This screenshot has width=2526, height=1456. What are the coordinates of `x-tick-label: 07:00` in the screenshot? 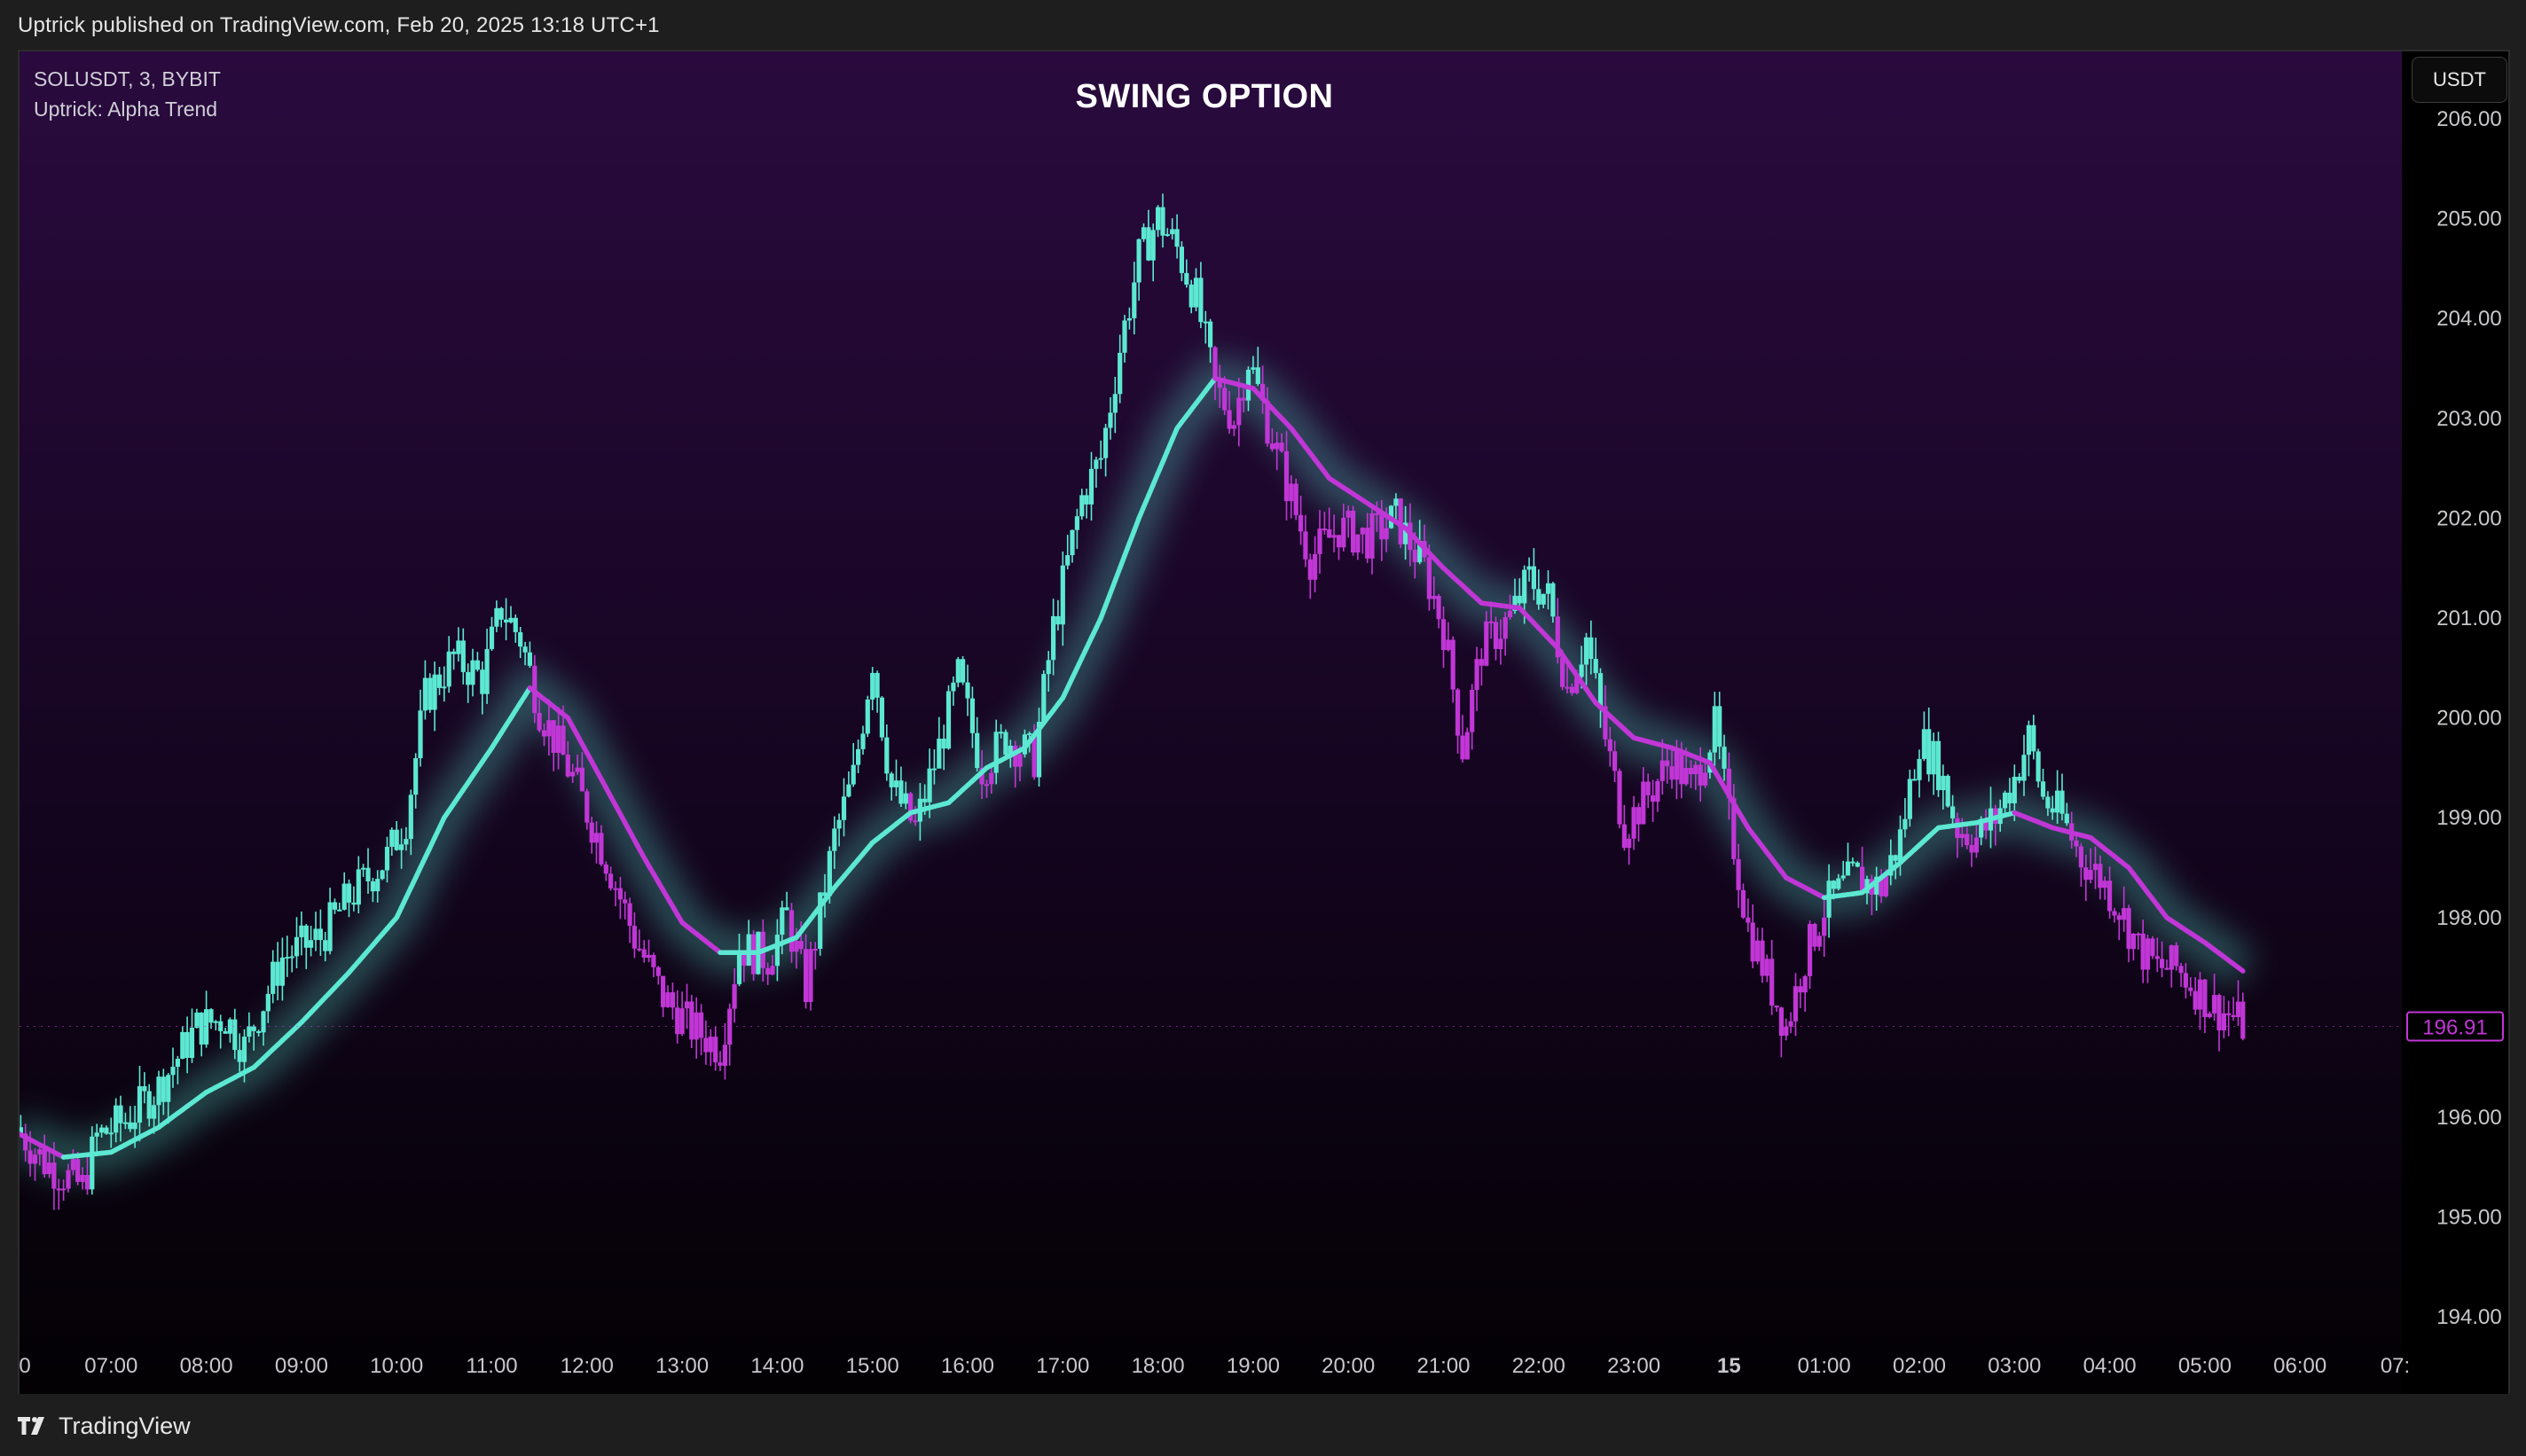 It's located at (111, 1366).